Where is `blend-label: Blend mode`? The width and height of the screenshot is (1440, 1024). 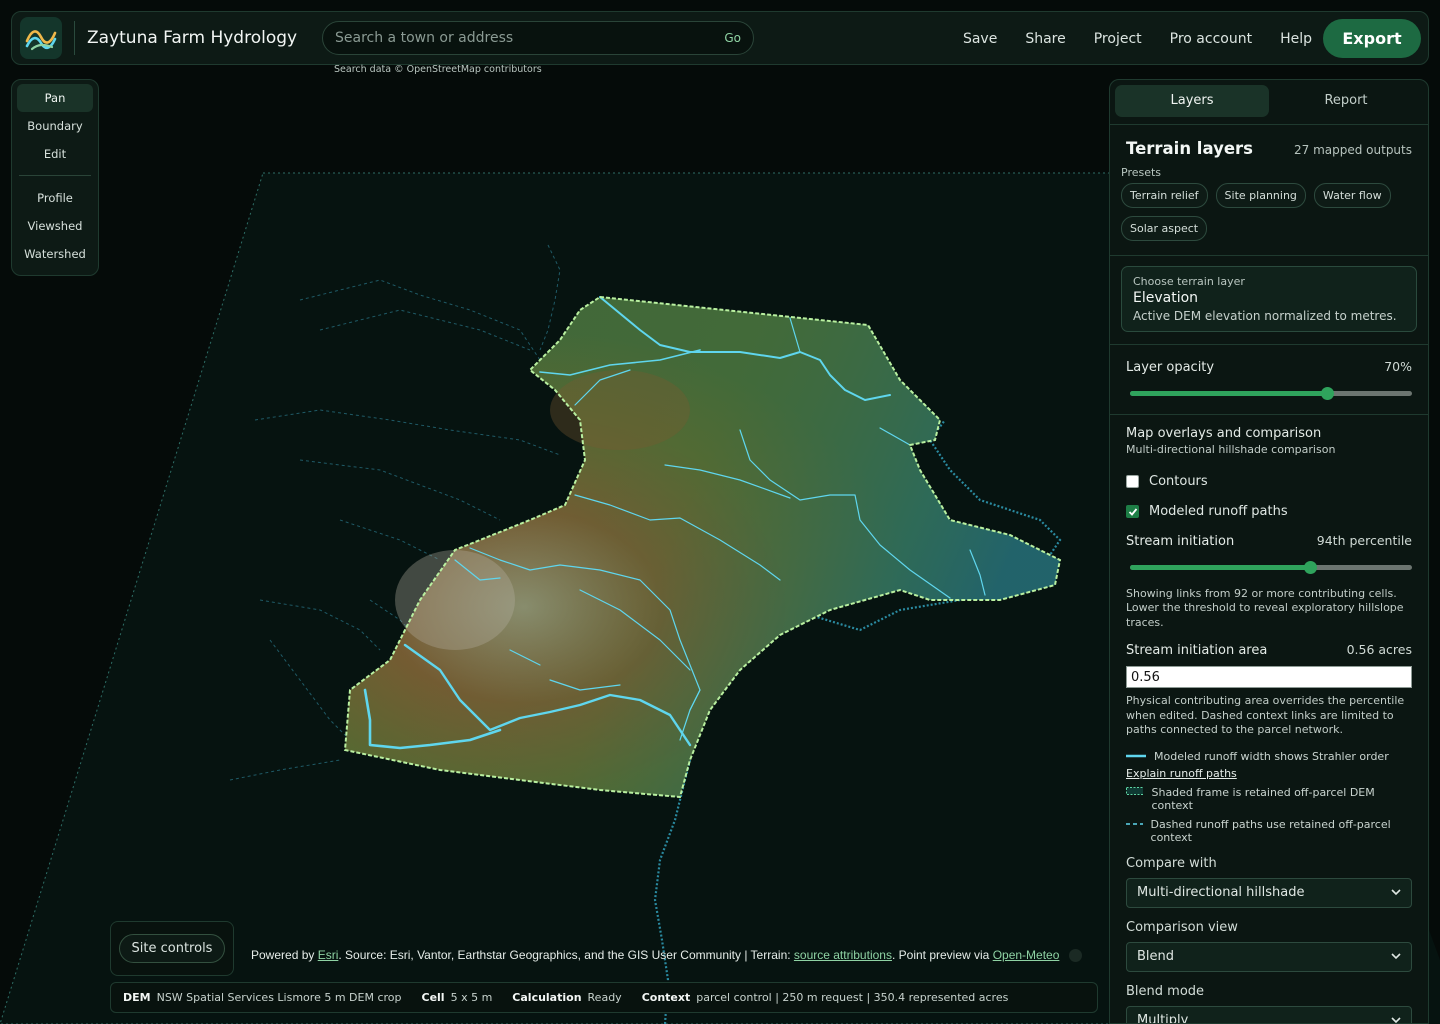
blend-label: Blend mode is located at coordinates (1165, 991).